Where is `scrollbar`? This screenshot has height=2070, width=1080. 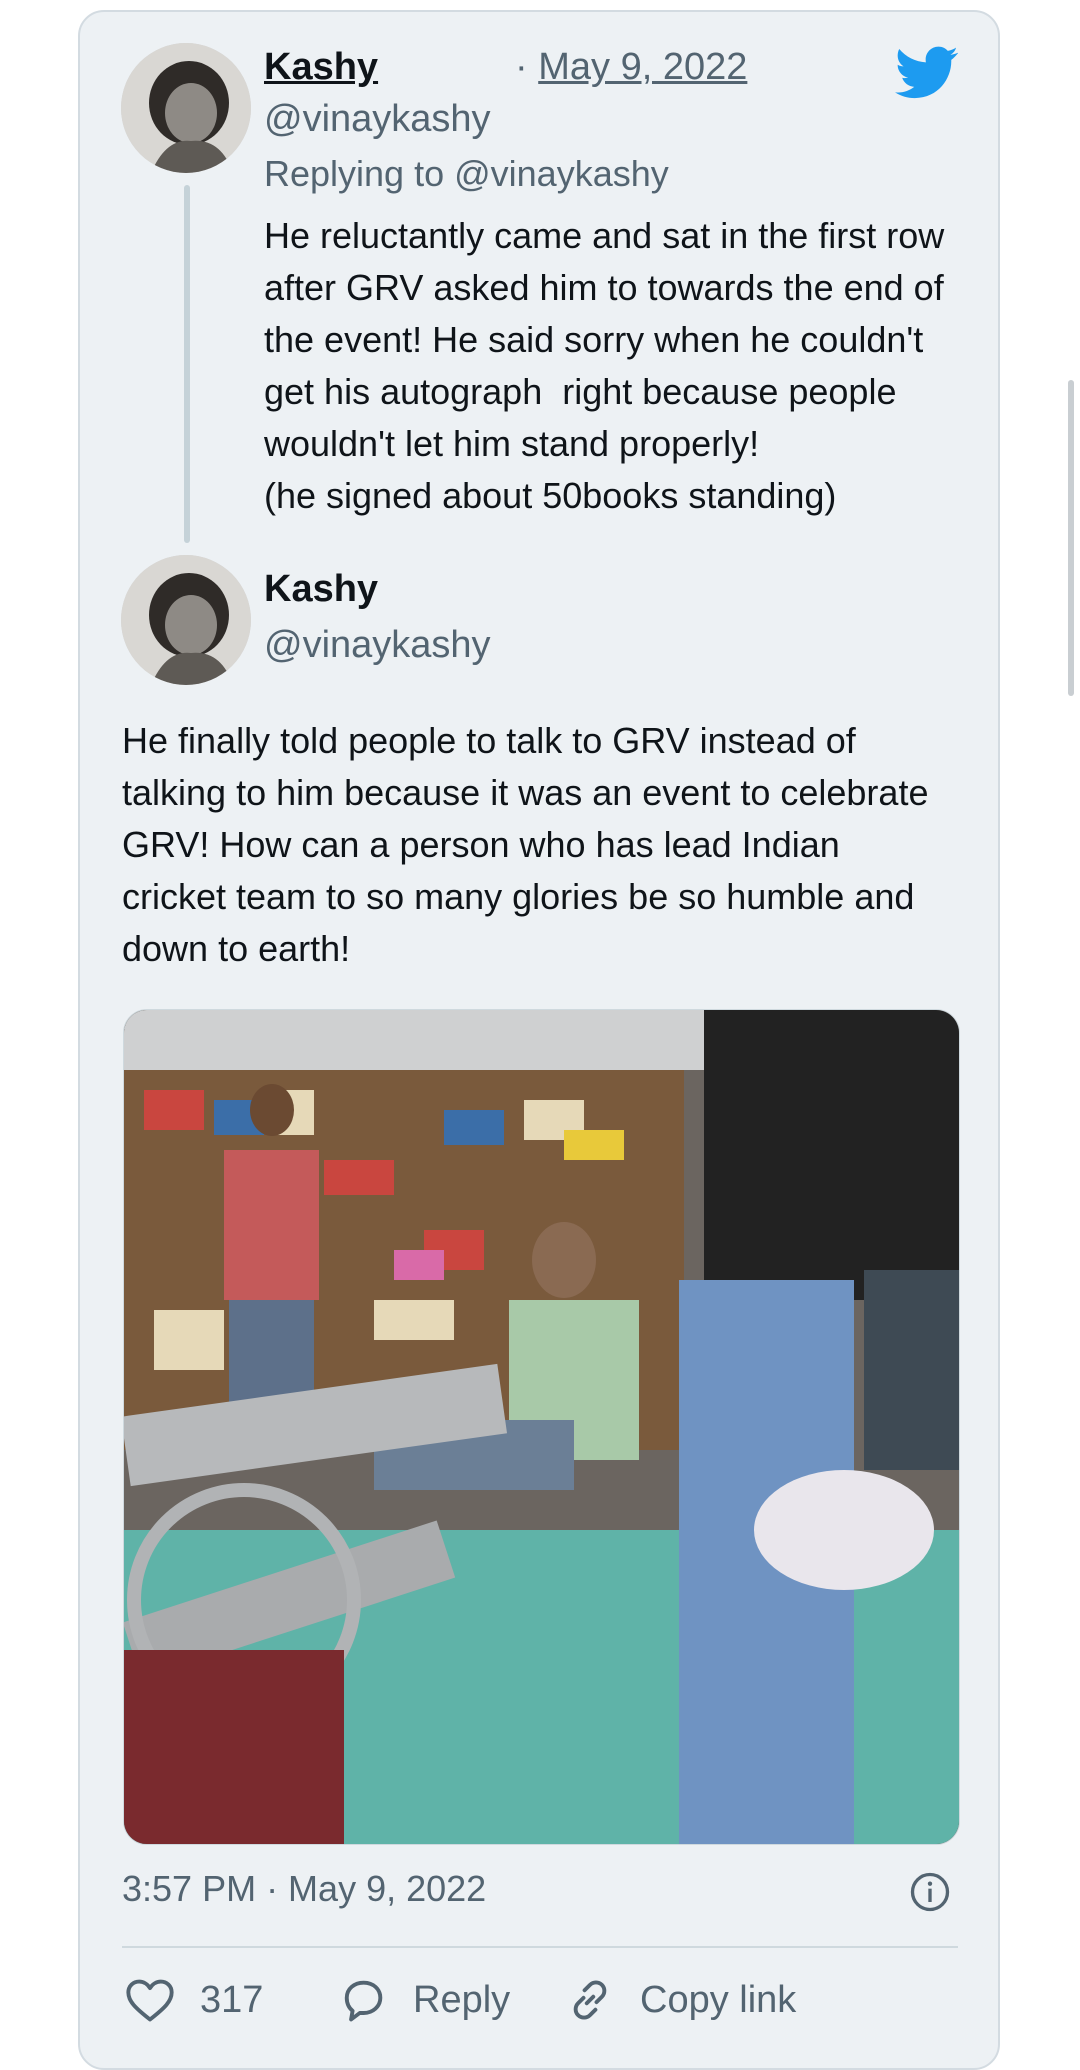 scrollbar is located at coordinates (1071, 538).